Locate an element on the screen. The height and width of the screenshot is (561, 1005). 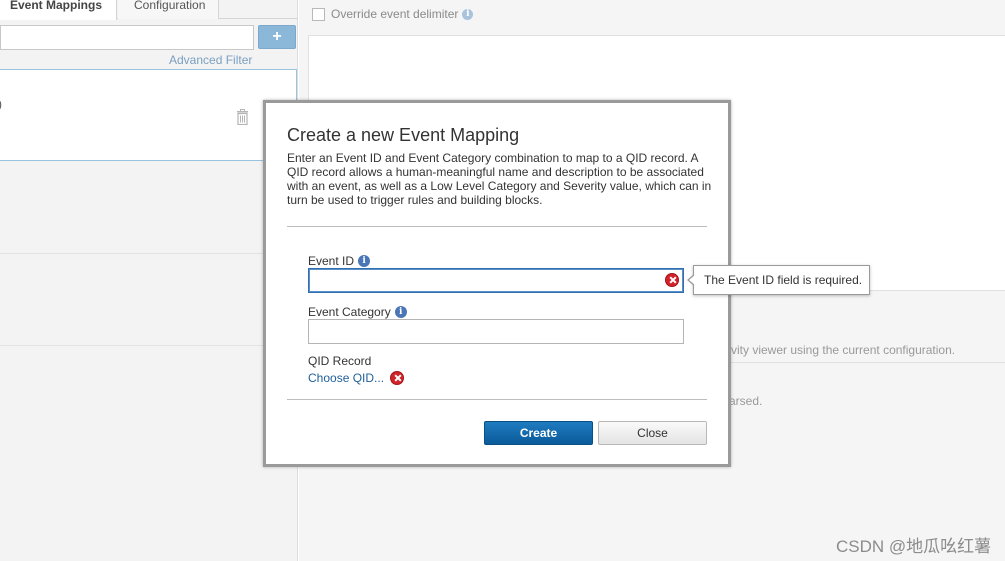
filter-input is located at coordinates (127, 37).